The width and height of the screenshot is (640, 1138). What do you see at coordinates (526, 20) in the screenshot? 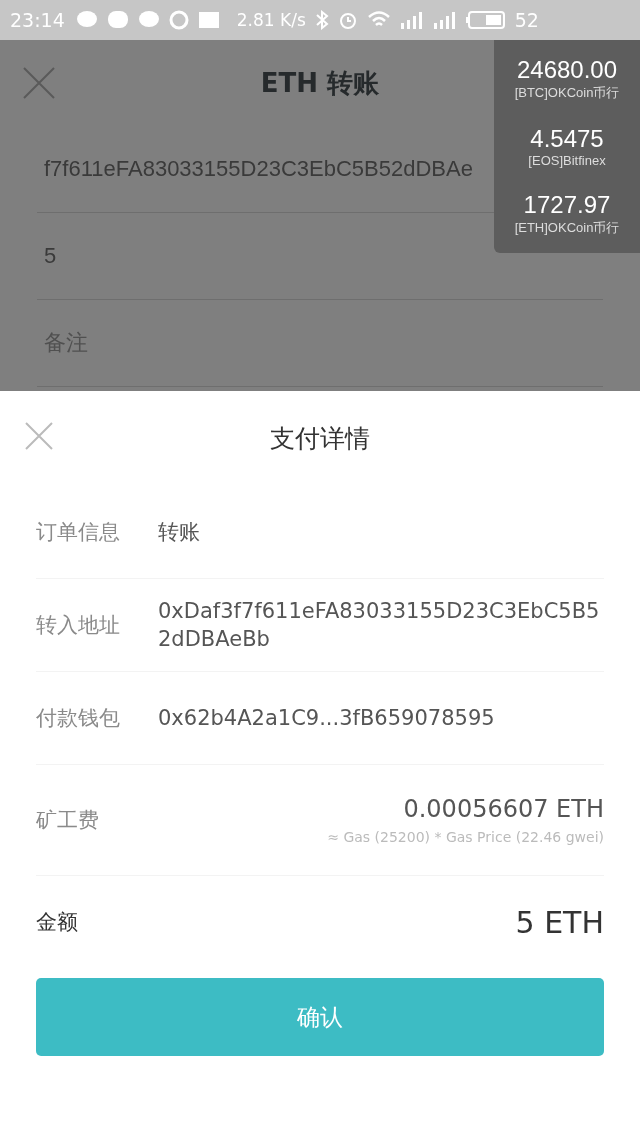
I see `battery-level: 52` at bounding box center [526, 20].